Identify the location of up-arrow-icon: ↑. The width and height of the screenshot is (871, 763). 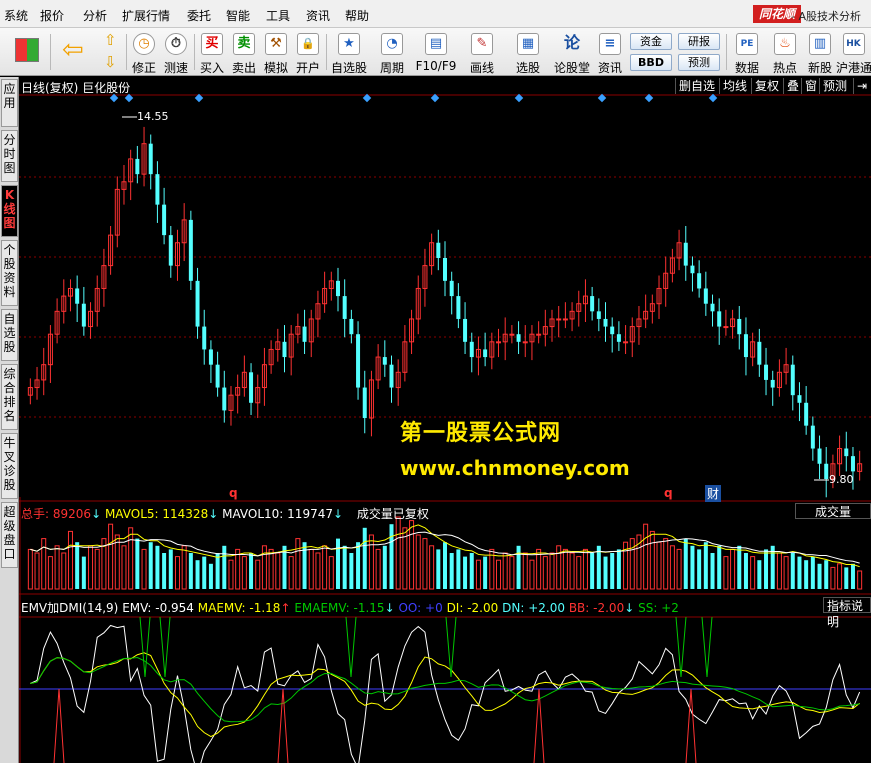
(285, 608).